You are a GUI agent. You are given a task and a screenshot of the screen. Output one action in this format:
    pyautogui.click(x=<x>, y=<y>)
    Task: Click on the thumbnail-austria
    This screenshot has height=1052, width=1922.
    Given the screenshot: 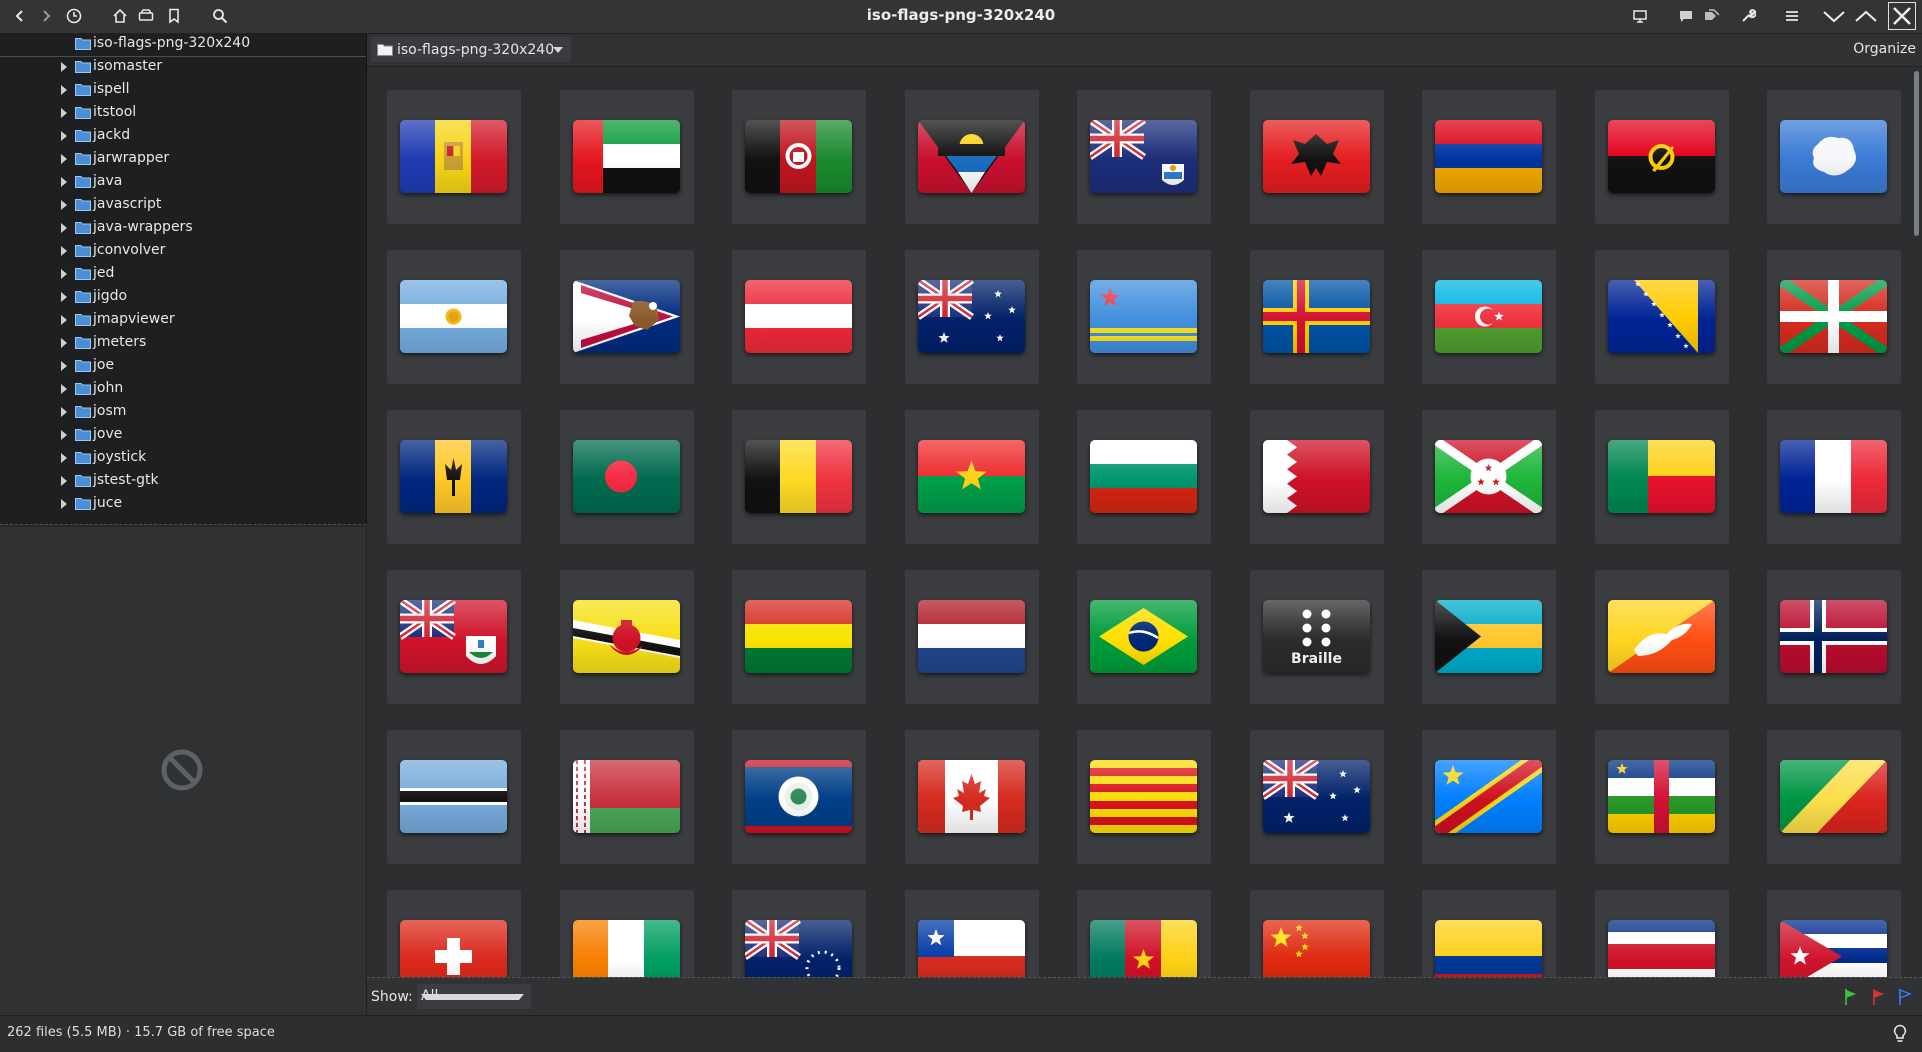 What is the action you would take?
    pyautogui.click(x=799, y=317)
    